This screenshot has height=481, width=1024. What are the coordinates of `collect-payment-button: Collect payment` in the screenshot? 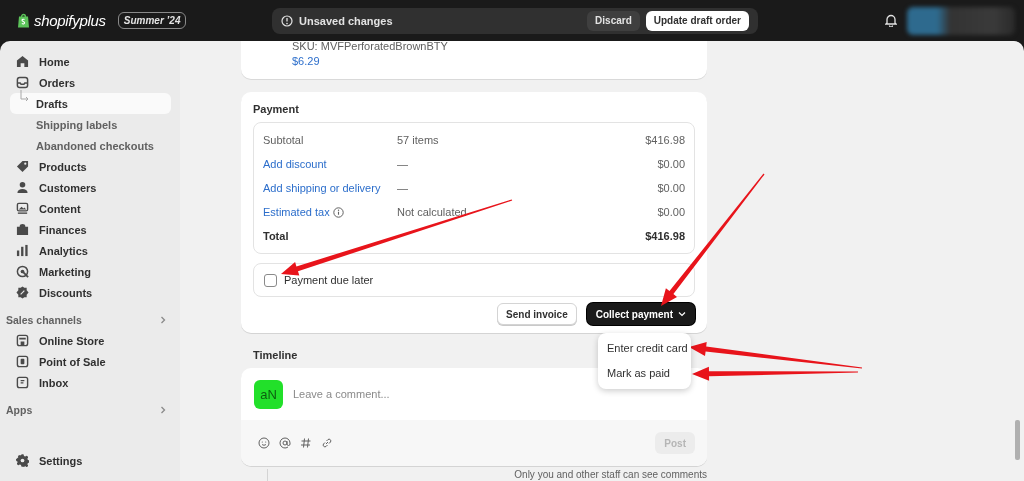 It's located at (640, 314).